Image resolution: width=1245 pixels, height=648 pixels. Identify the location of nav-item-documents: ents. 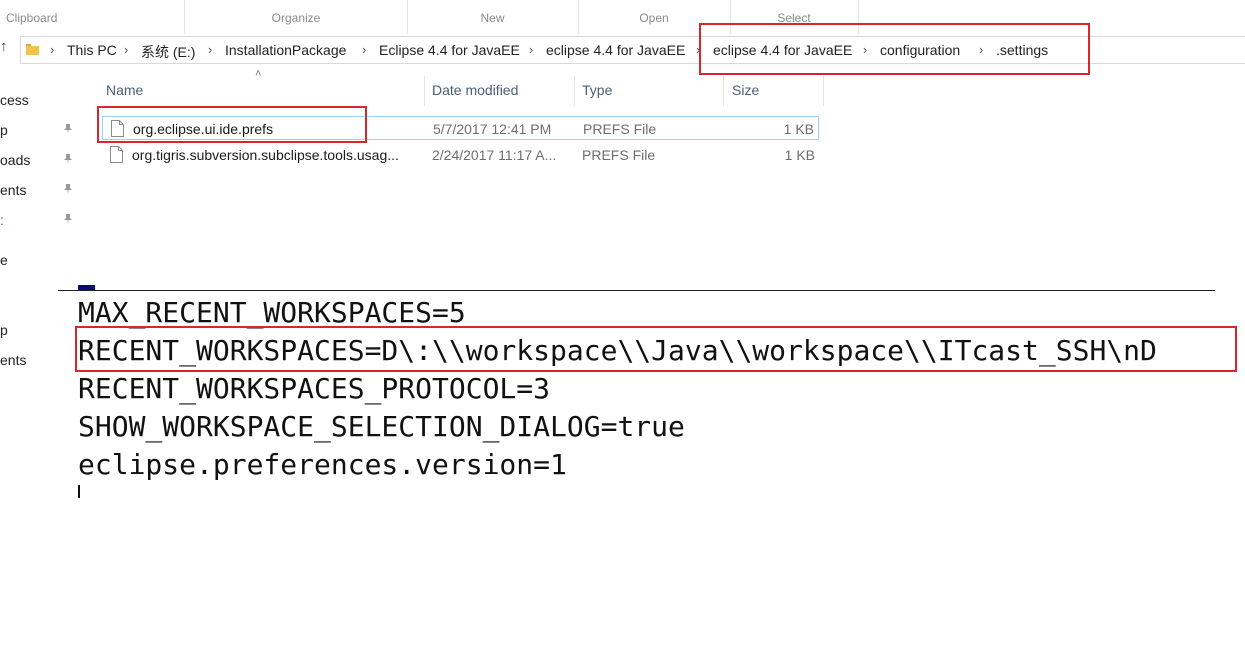
(13, 190).